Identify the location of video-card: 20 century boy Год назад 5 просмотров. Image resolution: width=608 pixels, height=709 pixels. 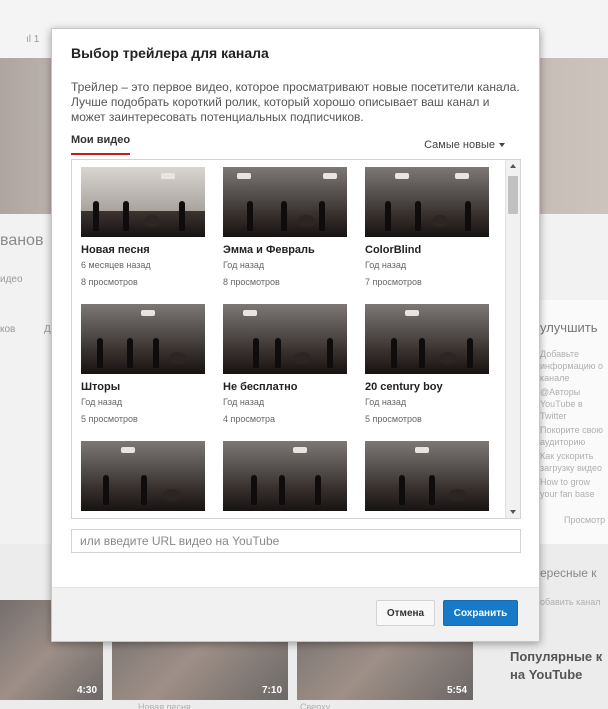
(427, 365).